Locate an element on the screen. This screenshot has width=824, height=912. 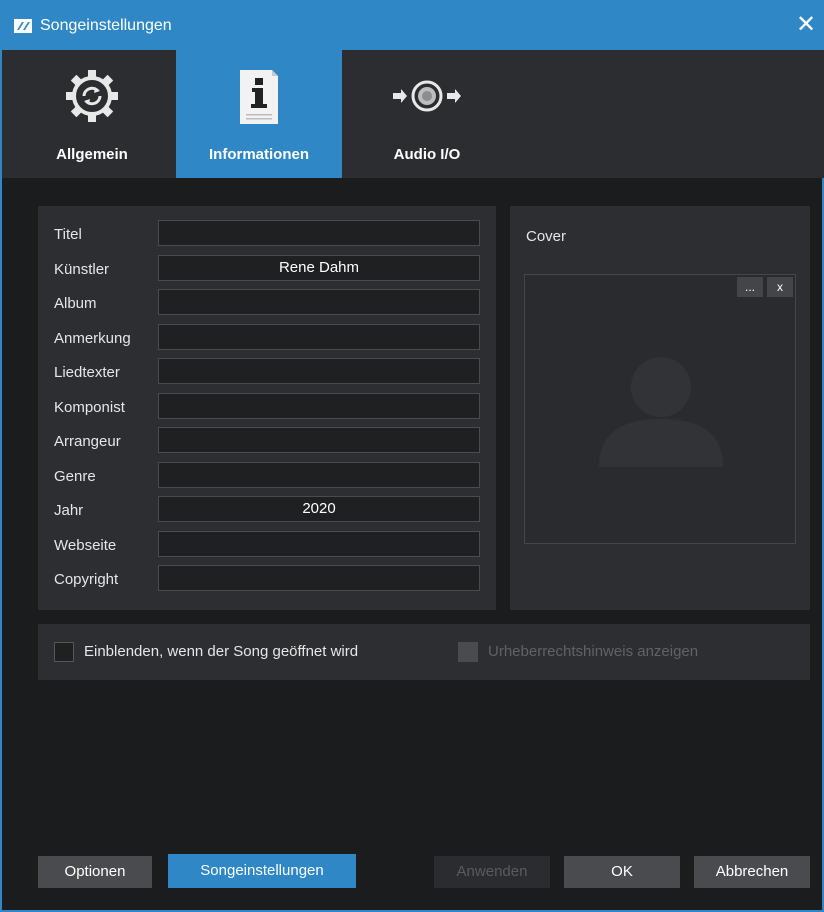
field-label-anmerkung: Anmerkung is located at coordinates (92, 338).